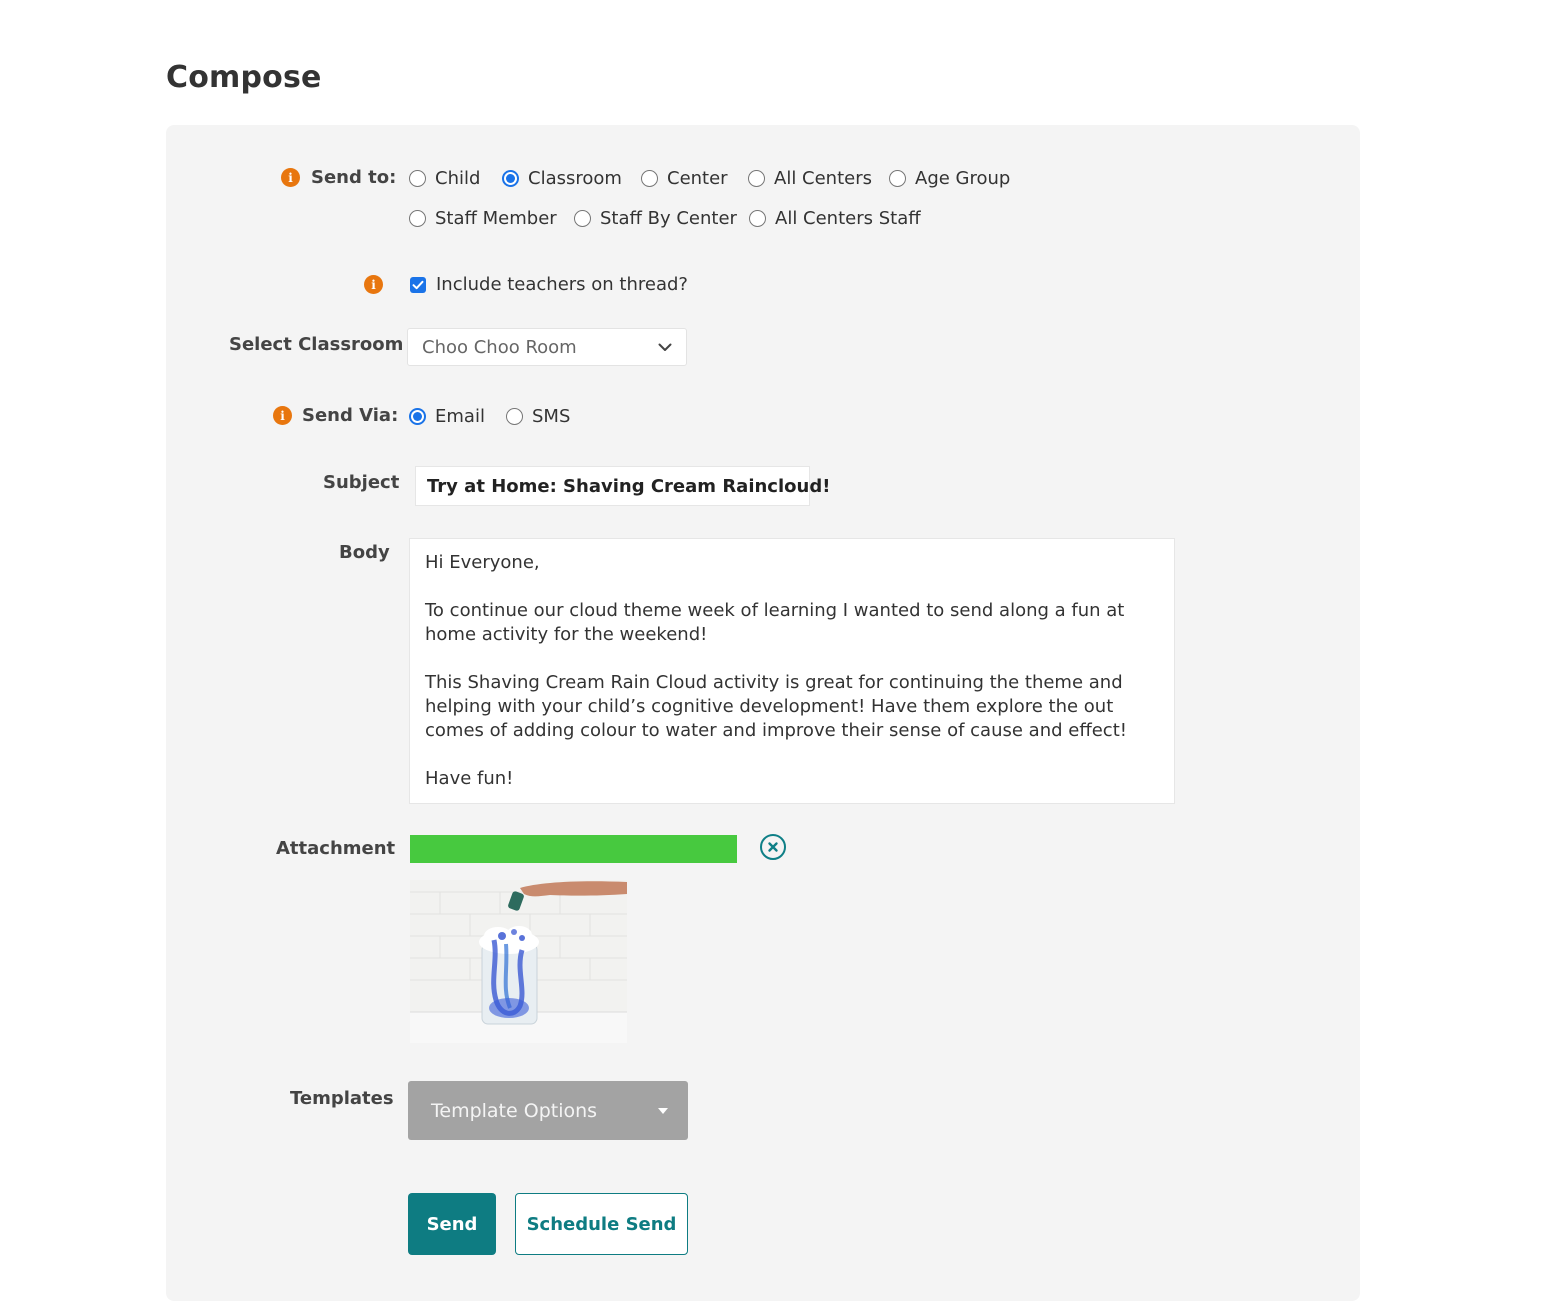 The image size is (1542, 1301). I want to click on radio-sms: SMS, so click(538, 416).